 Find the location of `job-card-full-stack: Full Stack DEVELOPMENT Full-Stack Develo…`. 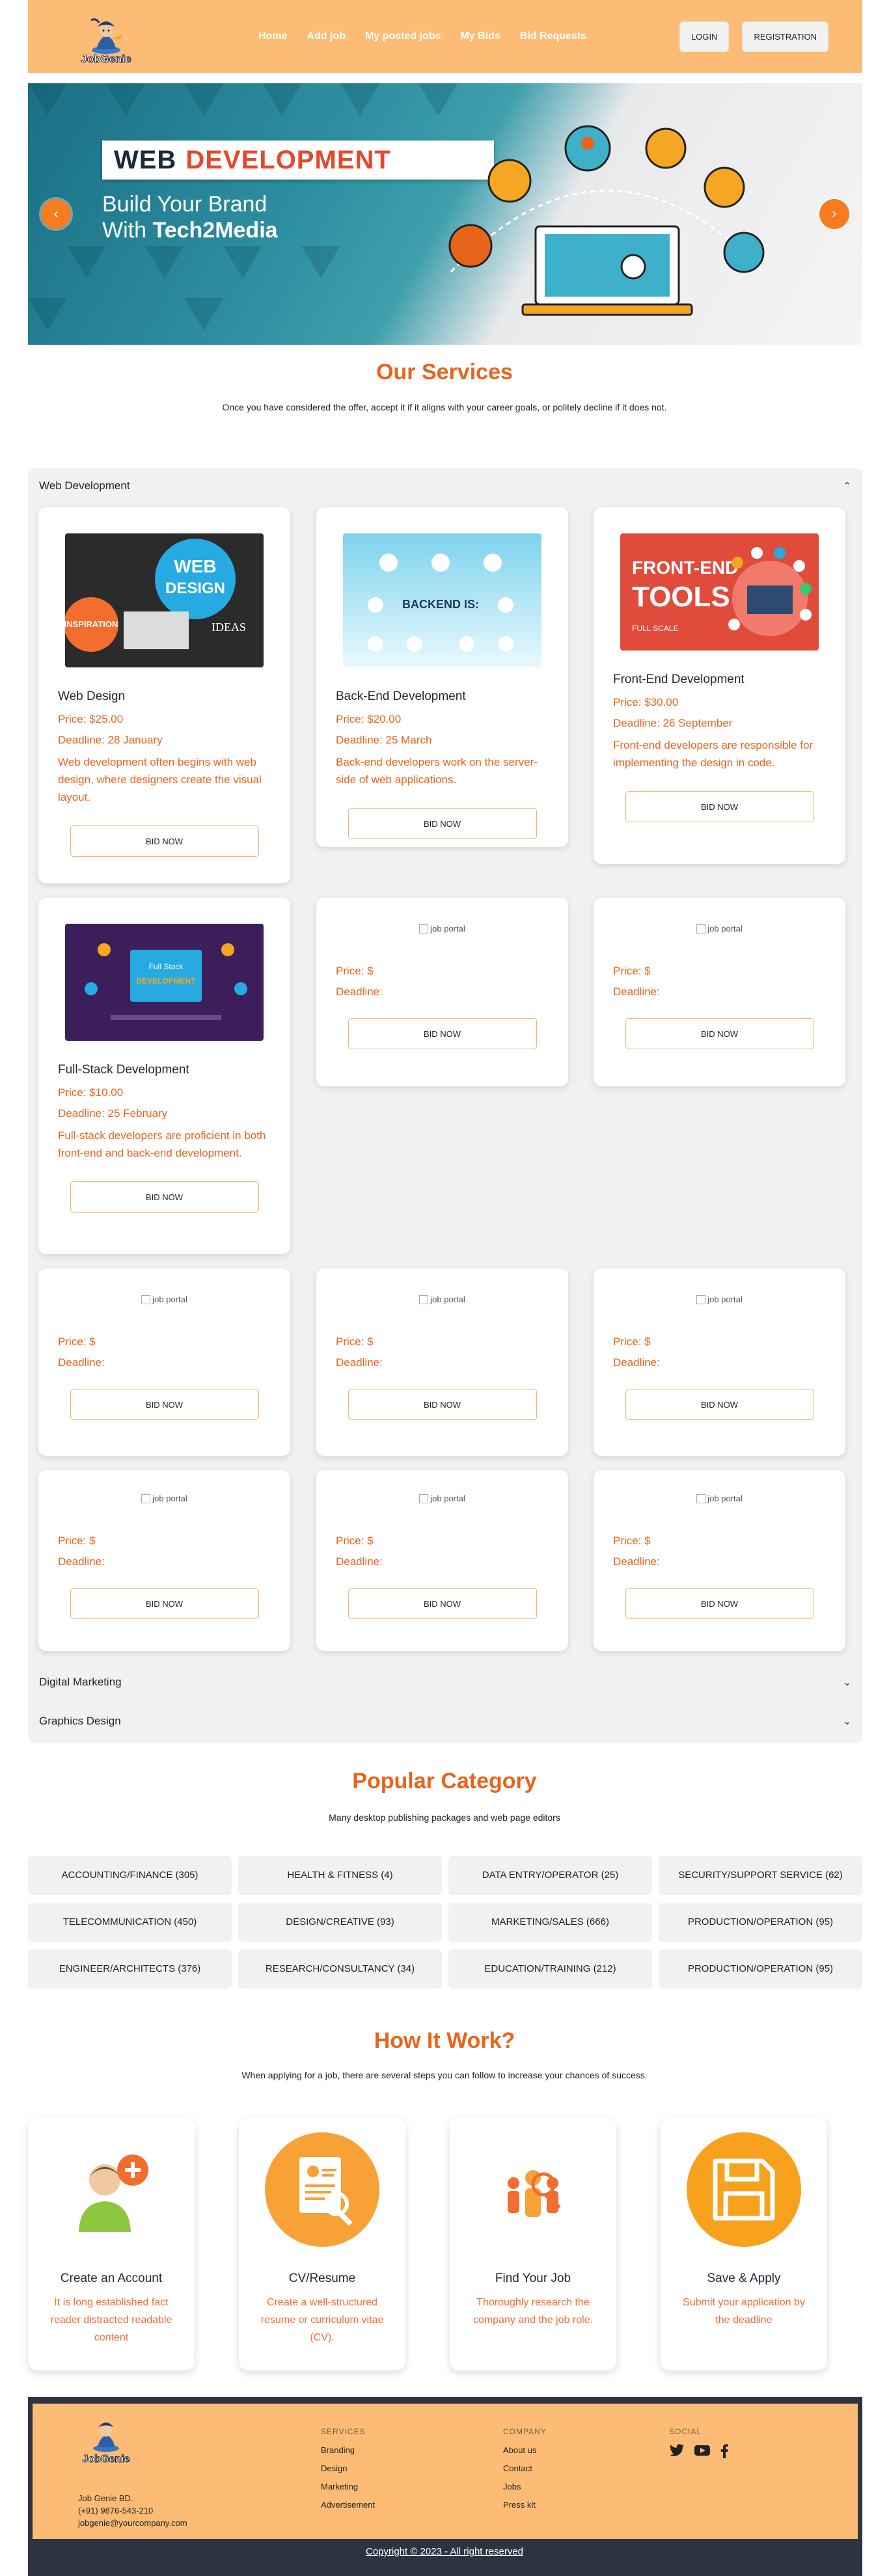

job-card-full-stack: Full Stack DEVELOPMENT Full-Stack Develo… is located at coordinates (164, 1076).